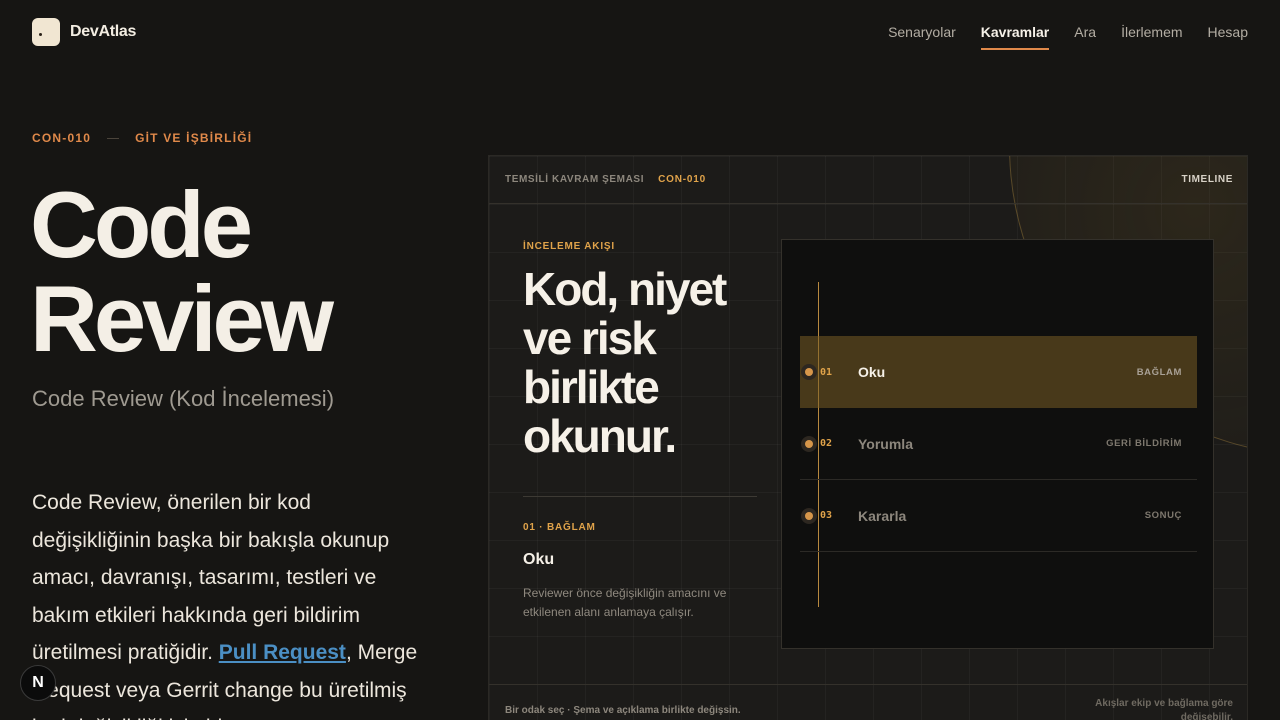 The height and width of the screenshot is (720, 1280). What do you see at coordinates (1228, 37) in the screenshot?
I see `nav-item-hesap: Hesap` at bounding box center [1228, 37].